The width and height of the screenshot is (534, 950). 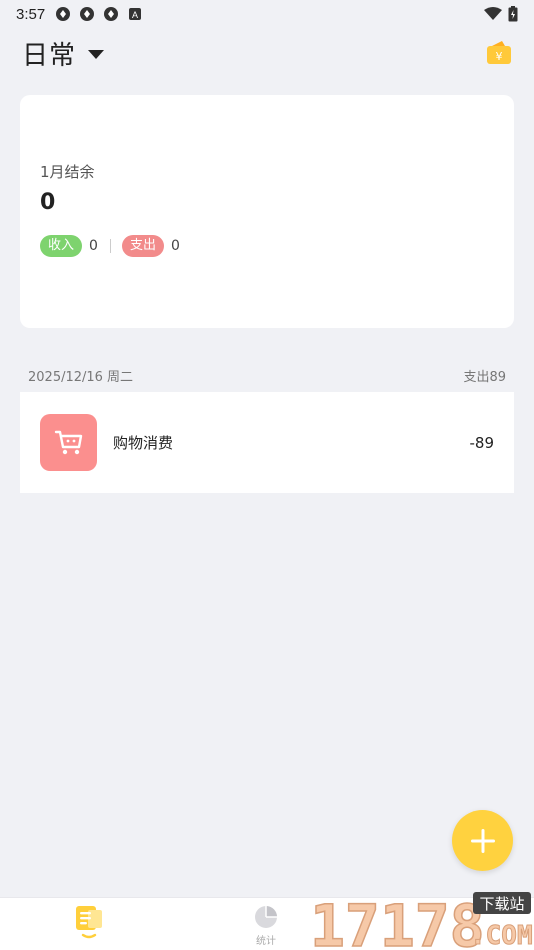 I want to click on wallet-icon: ¥, so click(x=499, y=53).